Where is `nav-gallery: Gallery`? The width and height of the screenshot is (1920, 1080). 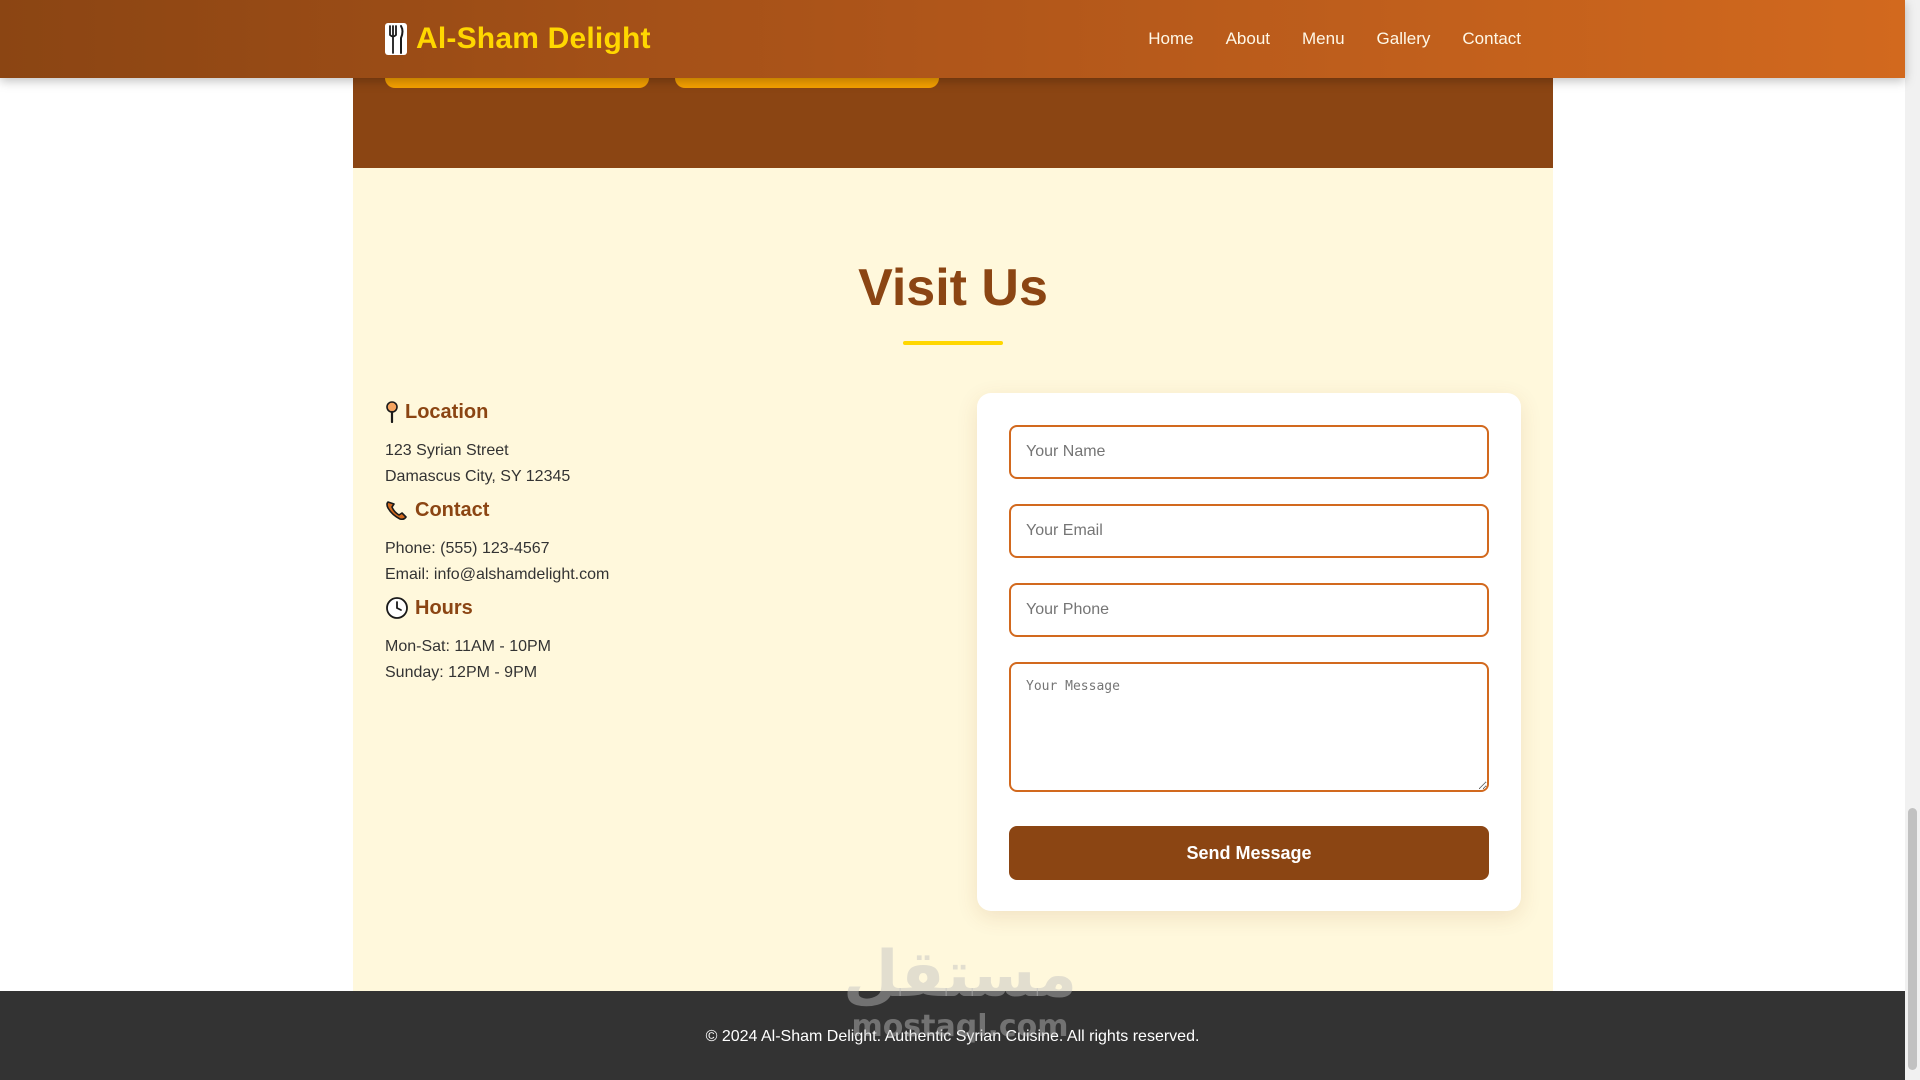 nav-gallery: Gallery is located at coordinates (1404, 39).